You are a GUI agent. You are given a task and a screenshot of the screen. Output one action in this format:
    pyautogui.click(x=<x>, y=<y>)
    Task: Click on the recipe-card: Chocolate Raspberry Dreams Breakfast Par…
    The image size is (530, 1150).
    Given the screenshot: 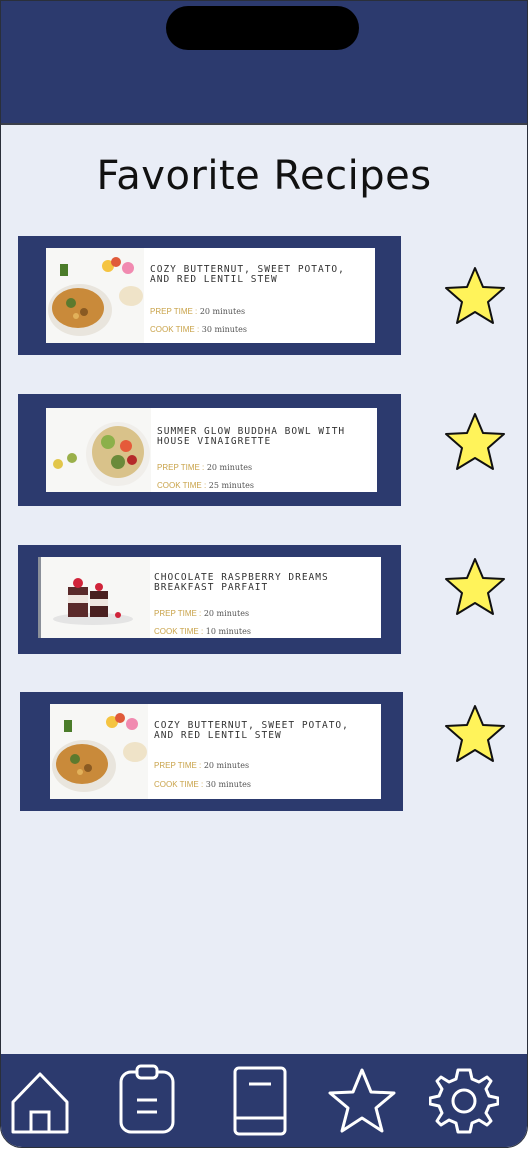 What is the action you would take?
    pyautogui.click(x=209, y=599)
    